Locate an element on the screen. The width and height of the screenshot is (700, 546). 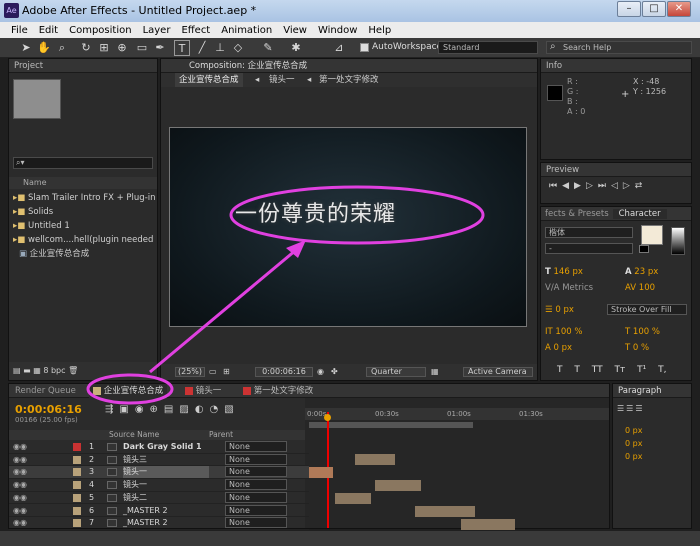
annotation-ellipse-tab is located at coordinates (130, 389).